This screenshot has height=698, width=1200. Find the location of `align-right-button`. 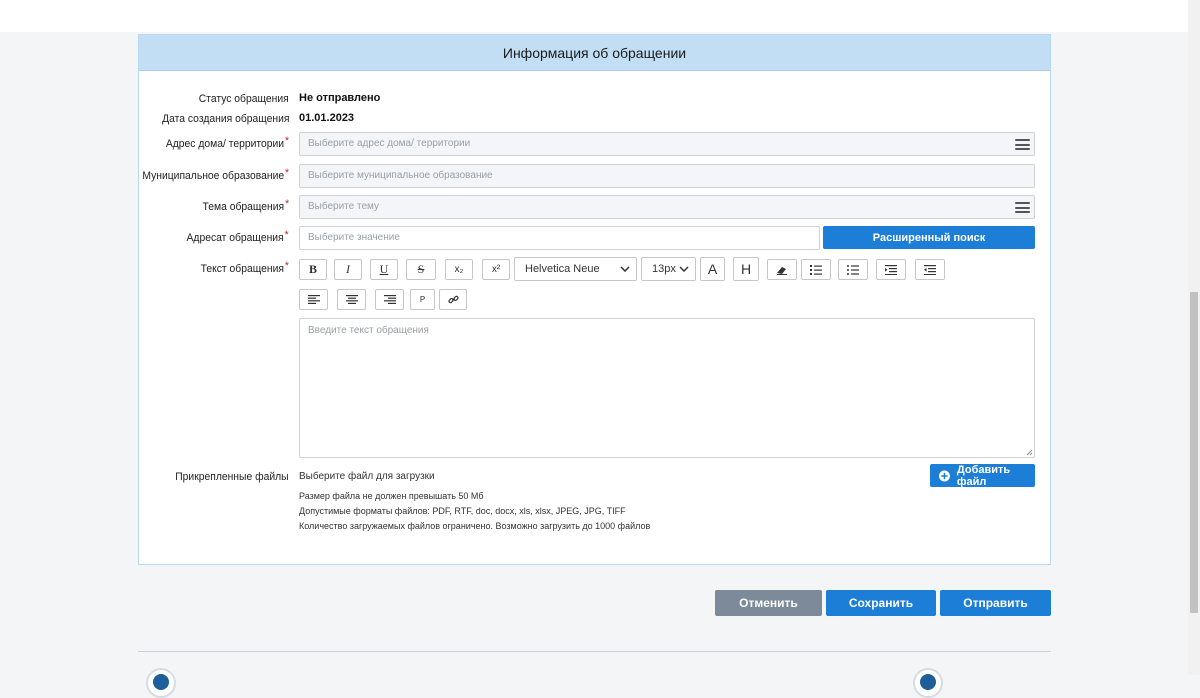

align-right-button is located at coordinates (389, 299).